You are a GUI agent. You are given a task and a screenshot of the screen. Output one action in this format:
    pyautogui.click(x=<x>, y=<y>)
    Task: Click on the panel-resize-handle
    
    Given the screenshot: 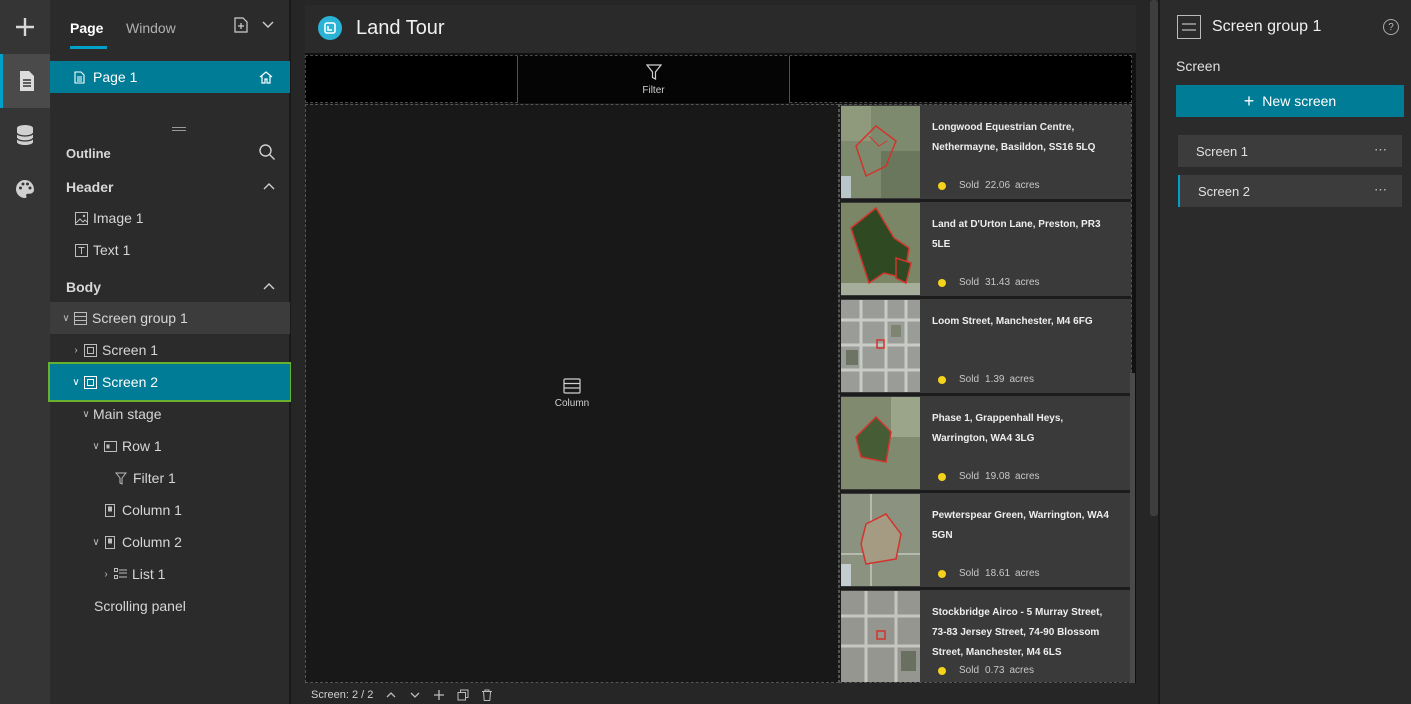 What is the action you would take?
    pyautogui.click(x=179, y=129)
    